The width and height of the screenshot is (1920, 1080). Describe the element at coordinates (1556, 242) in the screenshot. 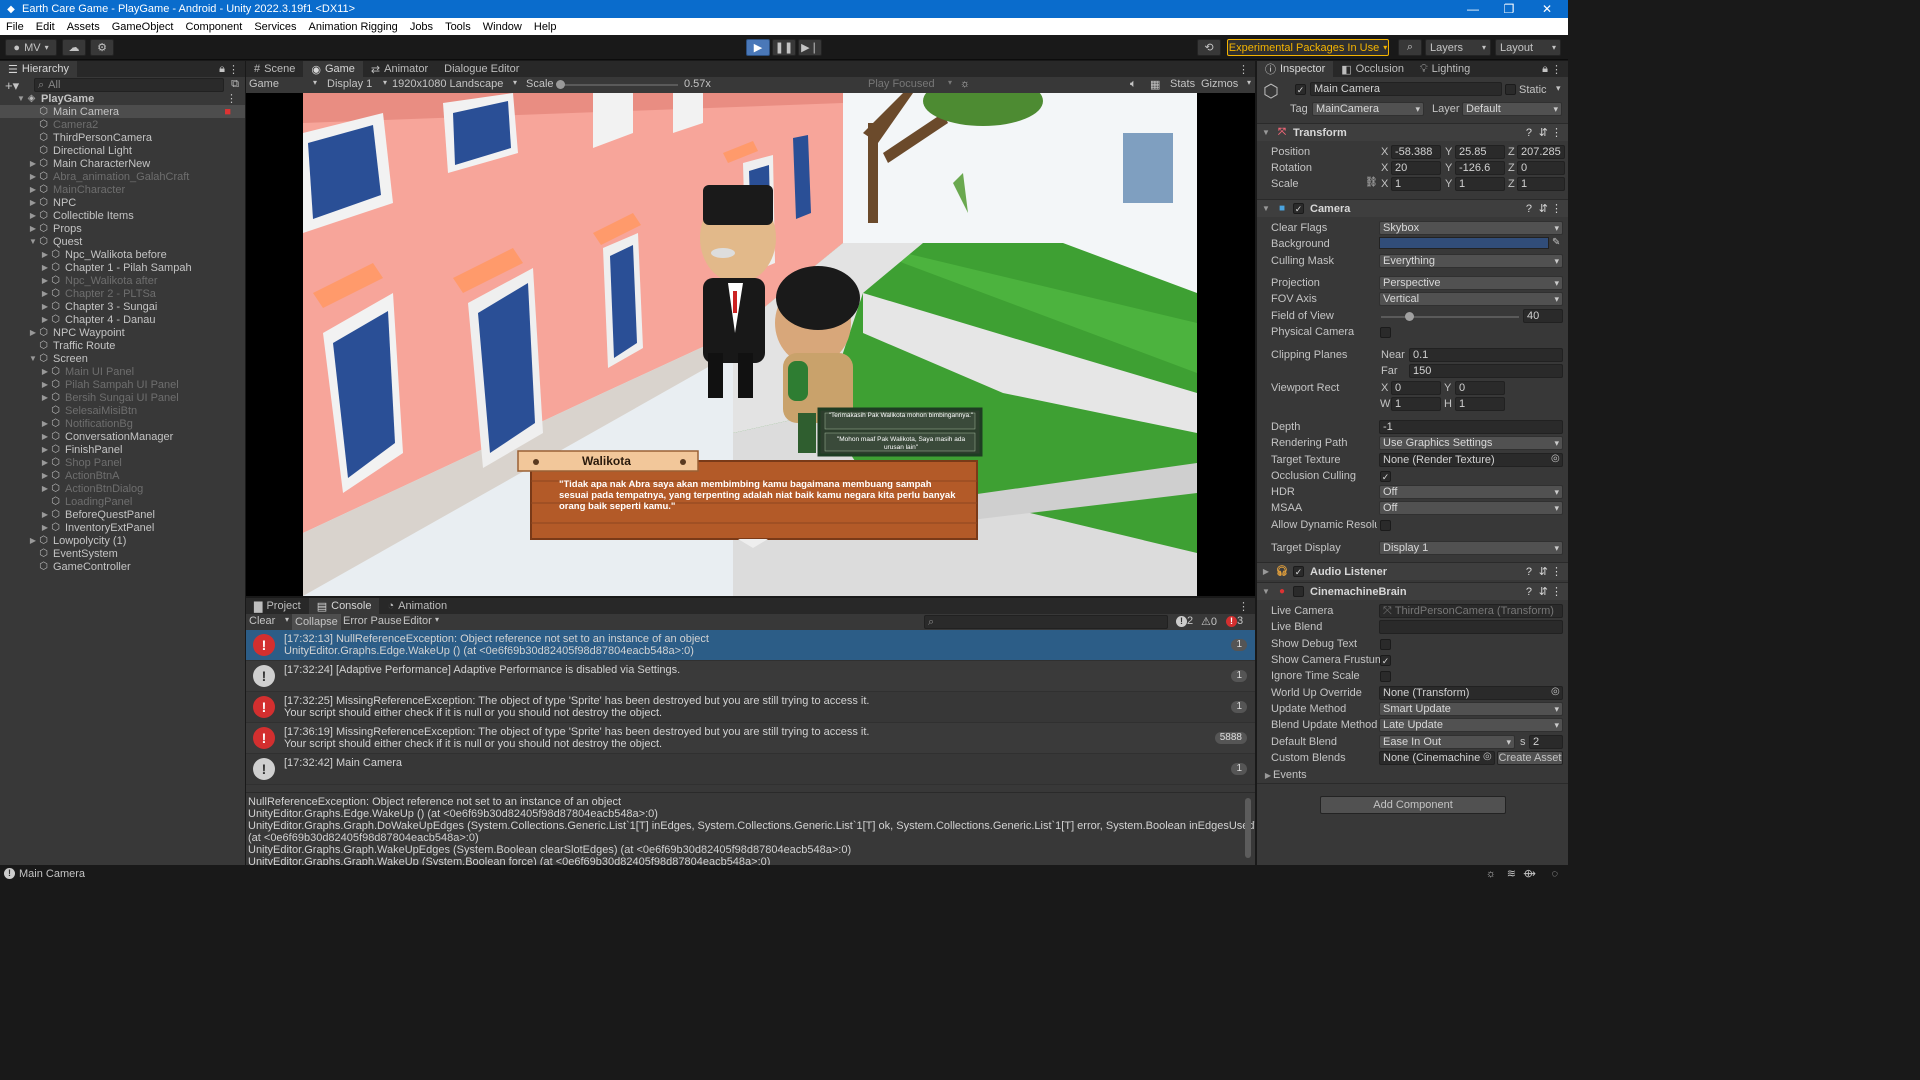

I see `eyedropper-icon: ✎` at that location.